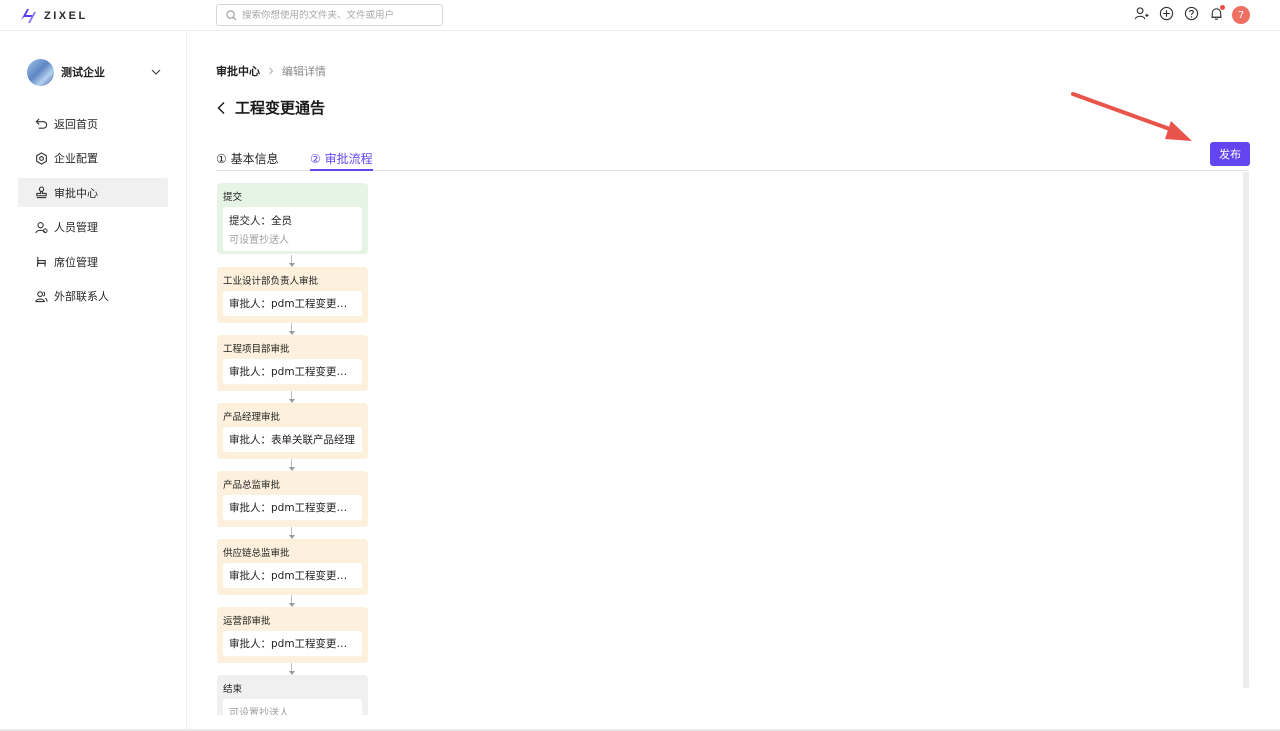 The height and width of the screenshot is (731, 1280). What do you see at coordinates (238, 71) in the screenshot?
I see `breadcrumb-parent: 审批中心` at bounding box center [238, 71].